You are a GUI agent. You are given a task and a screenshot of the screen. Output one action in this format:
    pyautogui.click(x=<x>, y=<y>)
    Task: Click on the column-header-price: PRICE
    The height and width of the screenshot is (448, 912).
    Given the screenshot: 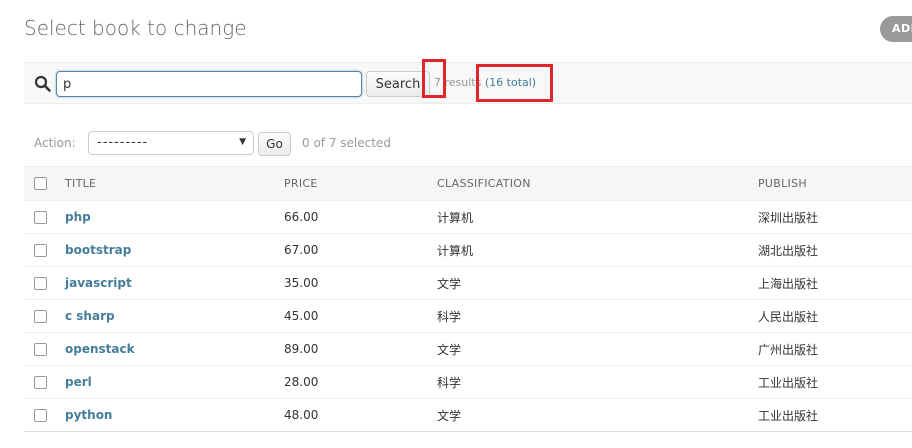 What is the action you would take?
    pyautogui.click(x=360, y=183)
    